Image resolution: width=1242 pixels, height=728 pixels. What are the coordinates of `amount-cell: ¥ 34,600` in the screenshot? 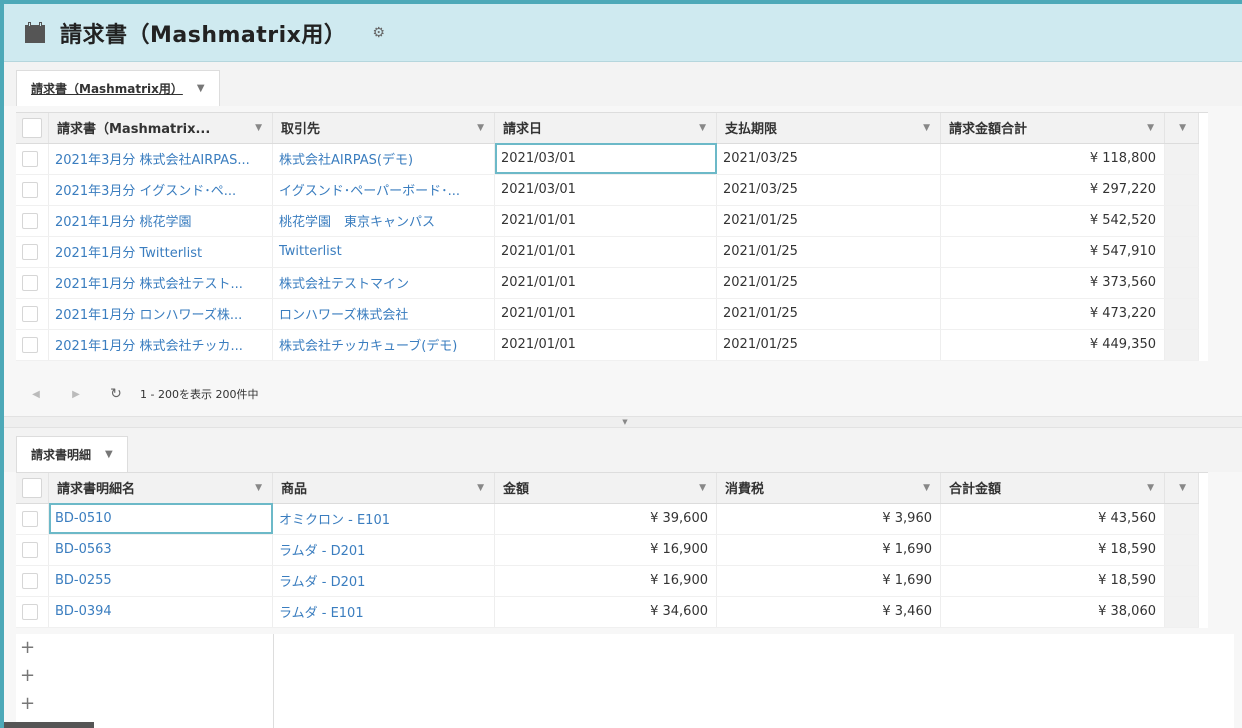 It's located at (605, 612).